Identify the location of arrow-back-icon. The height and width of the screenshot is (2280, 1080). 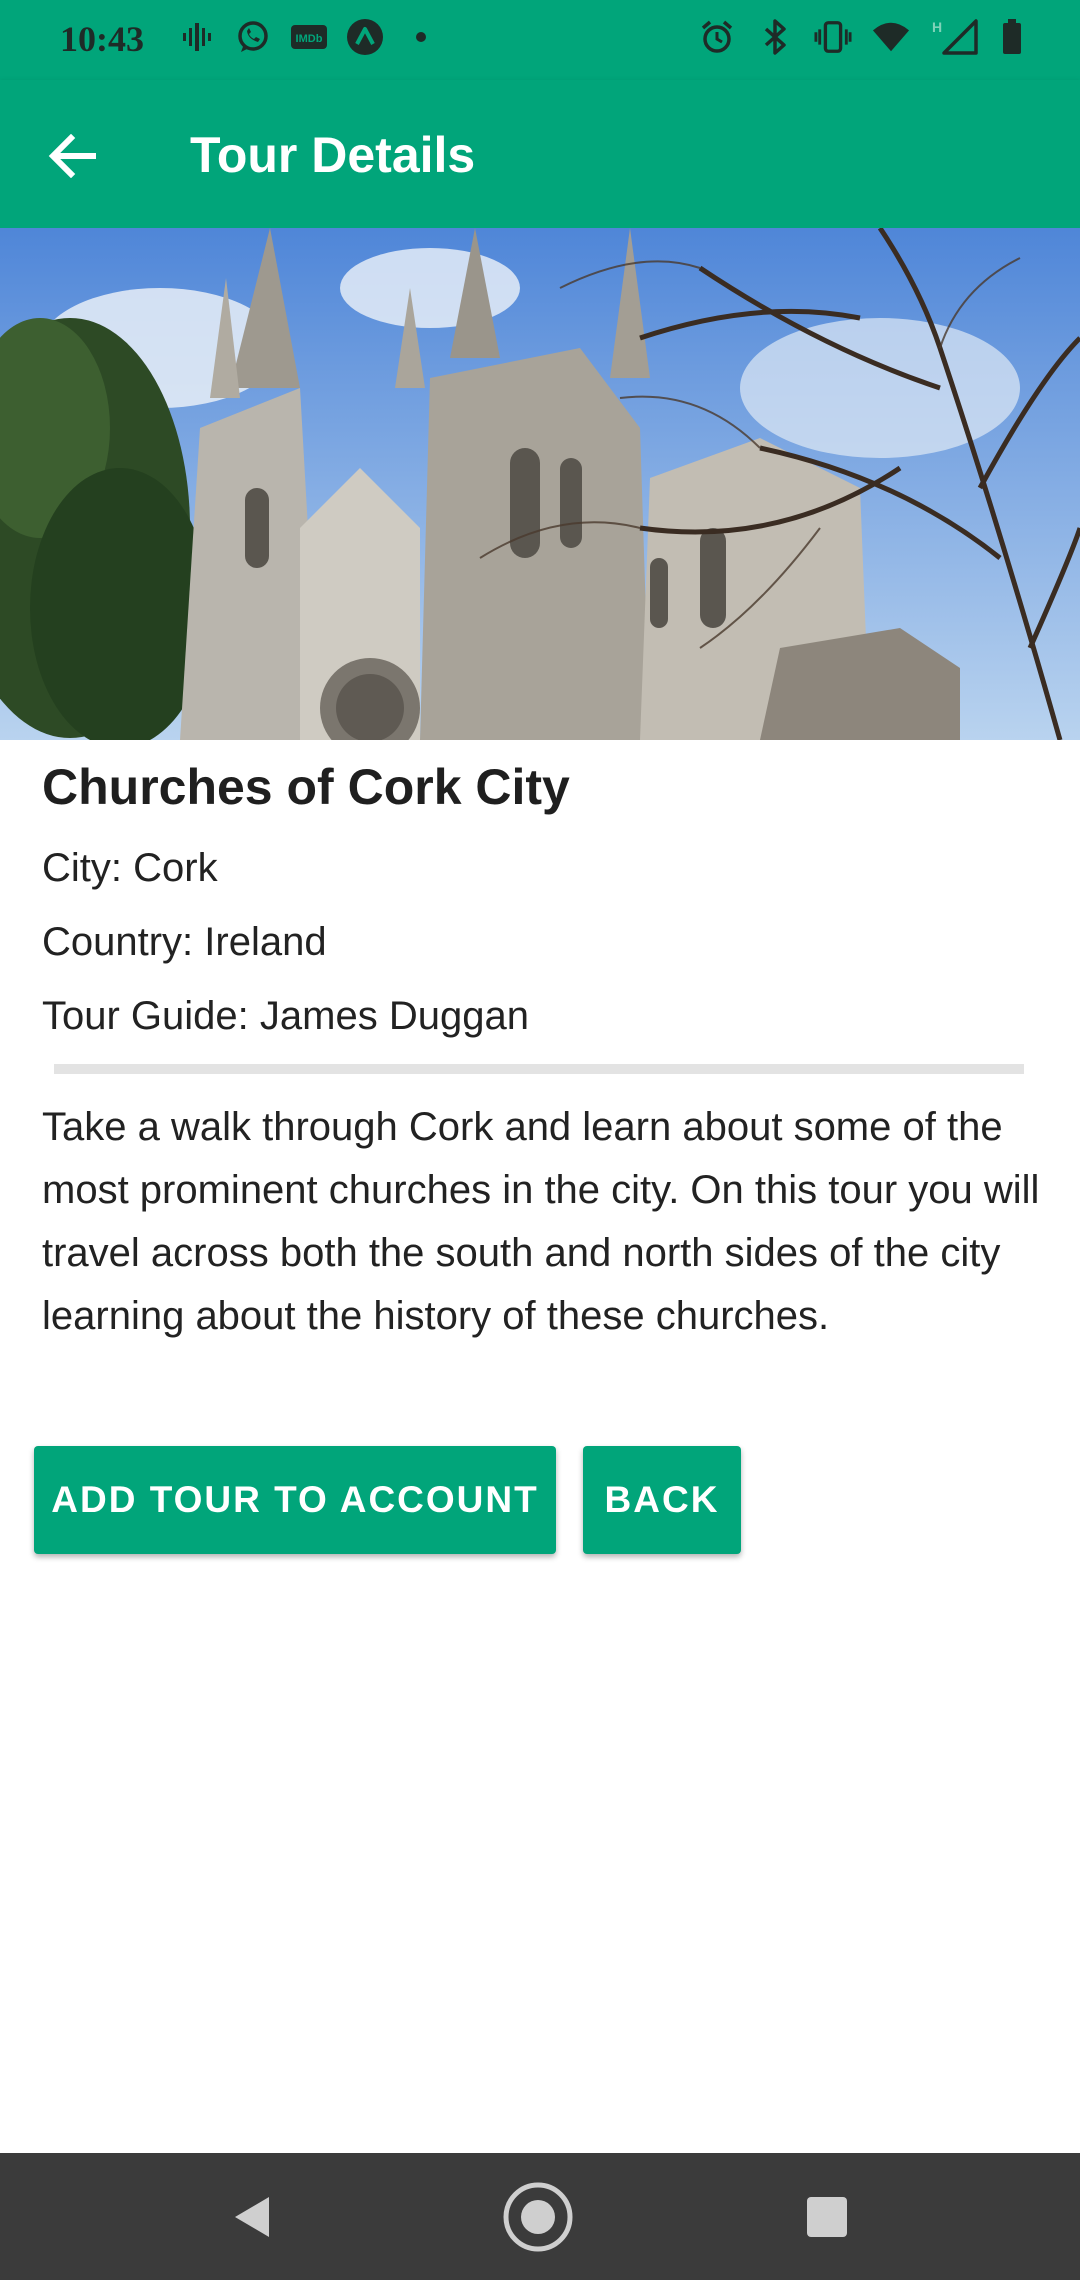
(72, 156).